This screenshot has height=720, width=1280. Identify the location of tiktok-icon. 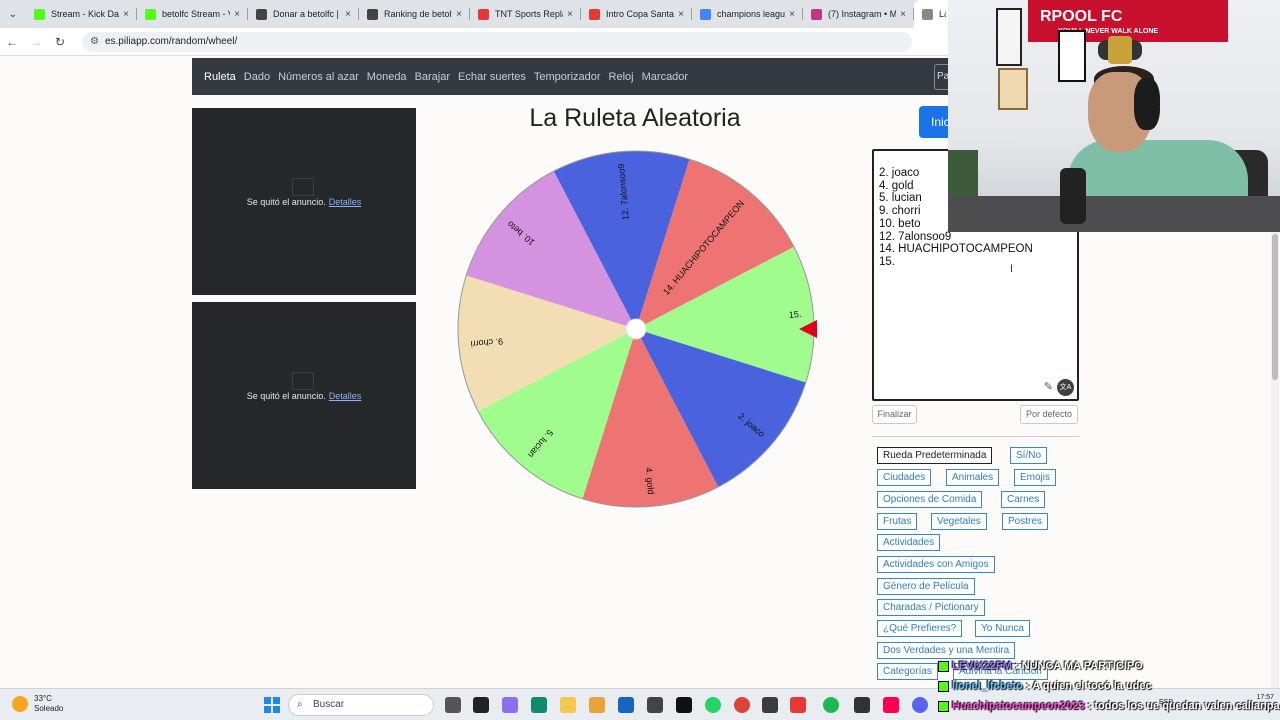
(684, 705).